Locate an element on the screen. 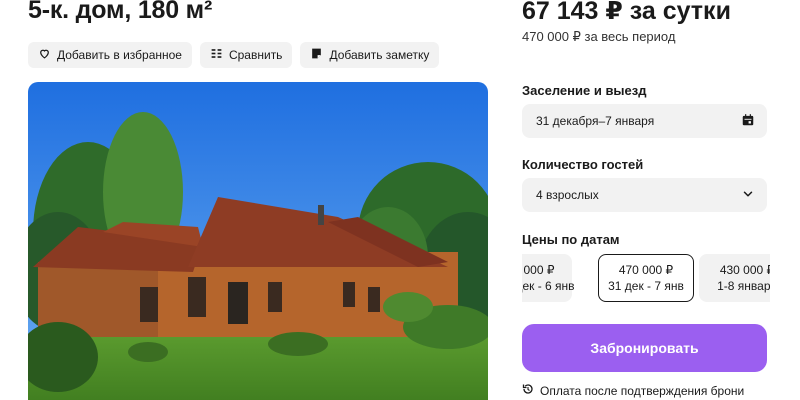  add-note-button: Добавить заметку is located at coordinates (370, 55).